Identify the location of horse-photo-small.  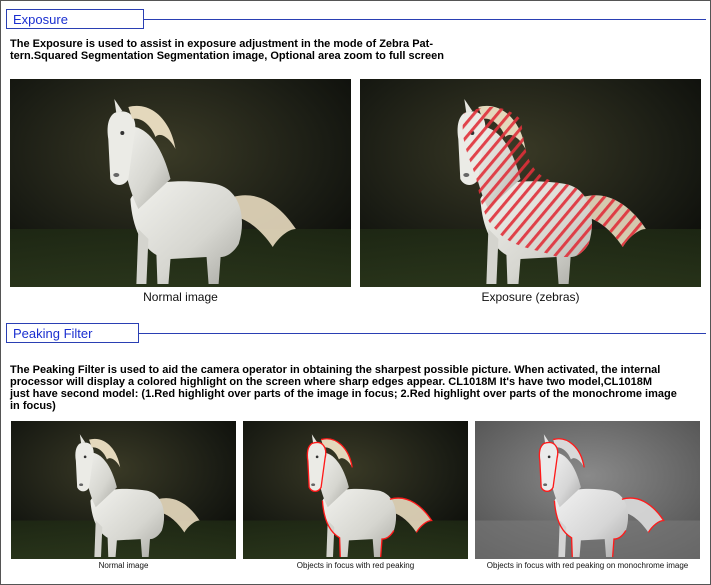
(123, 490).